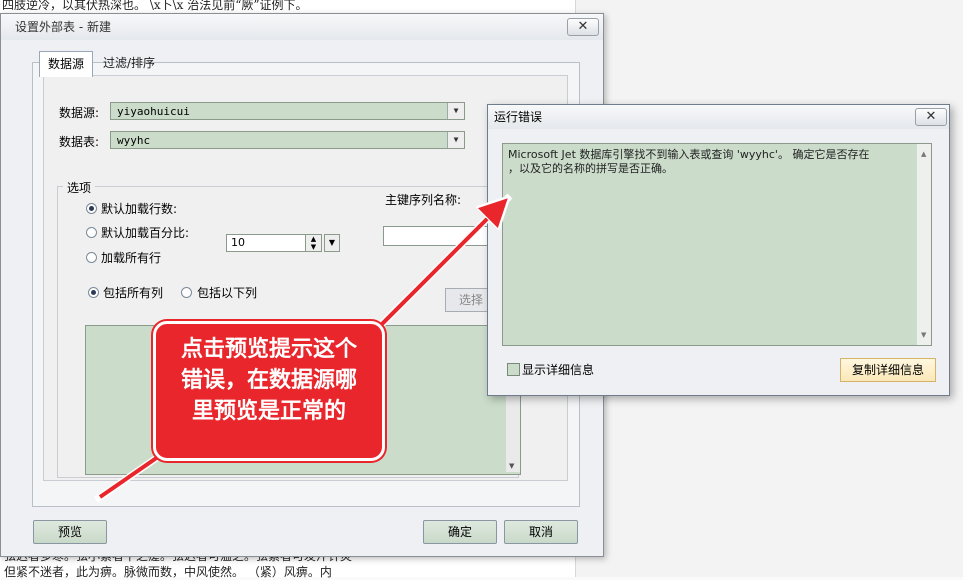 Image resolution: width=963 pixels, height=580 pixels. I want to click on callout-line-3: 里预览是正常的, so click(268, 411).